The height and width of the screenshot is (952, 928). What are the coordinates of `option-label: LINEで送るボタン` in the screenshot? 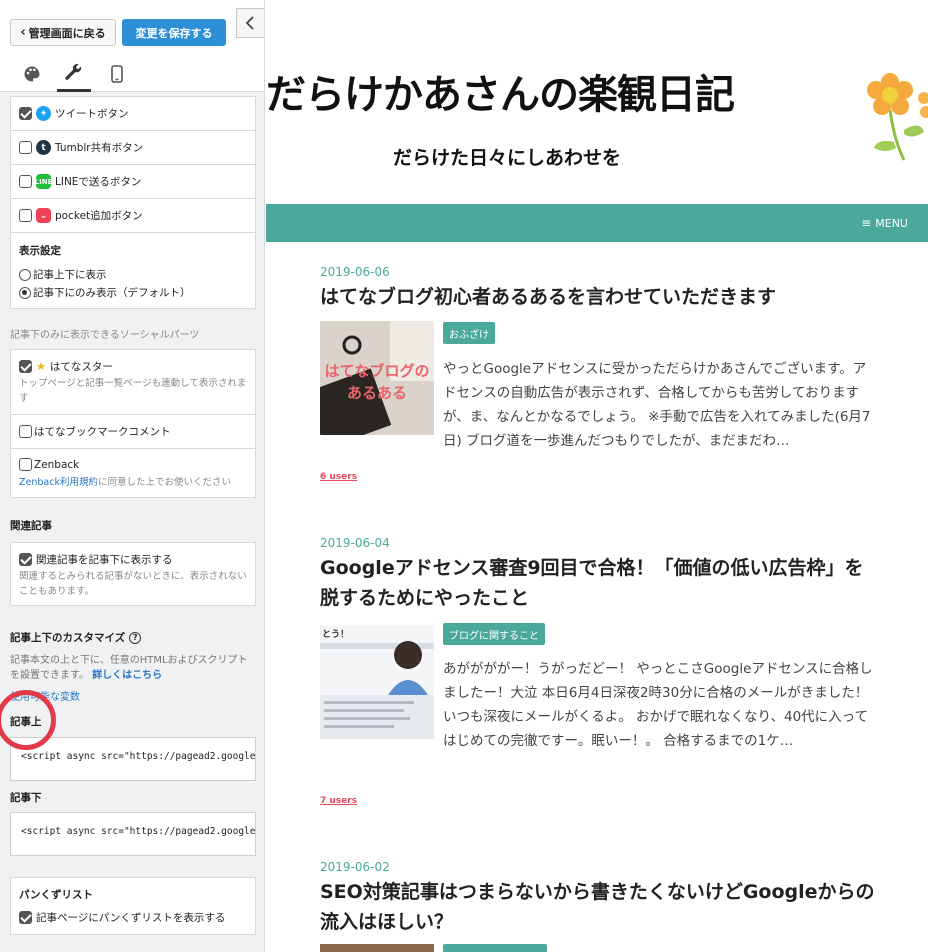 It's located at (98, 182).